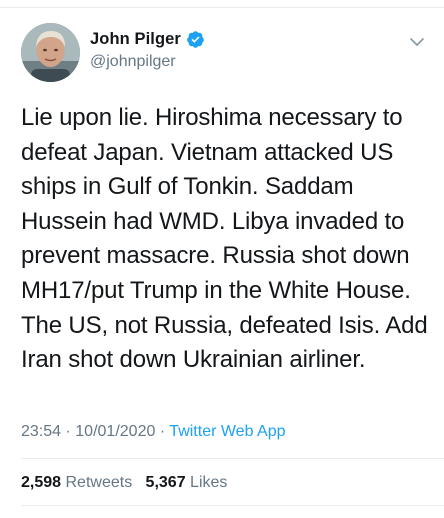 Image resolution: width=444 pixels, height=518 pixels. I want to click on tweet-date: 10/01/2020, so click(115, 431).